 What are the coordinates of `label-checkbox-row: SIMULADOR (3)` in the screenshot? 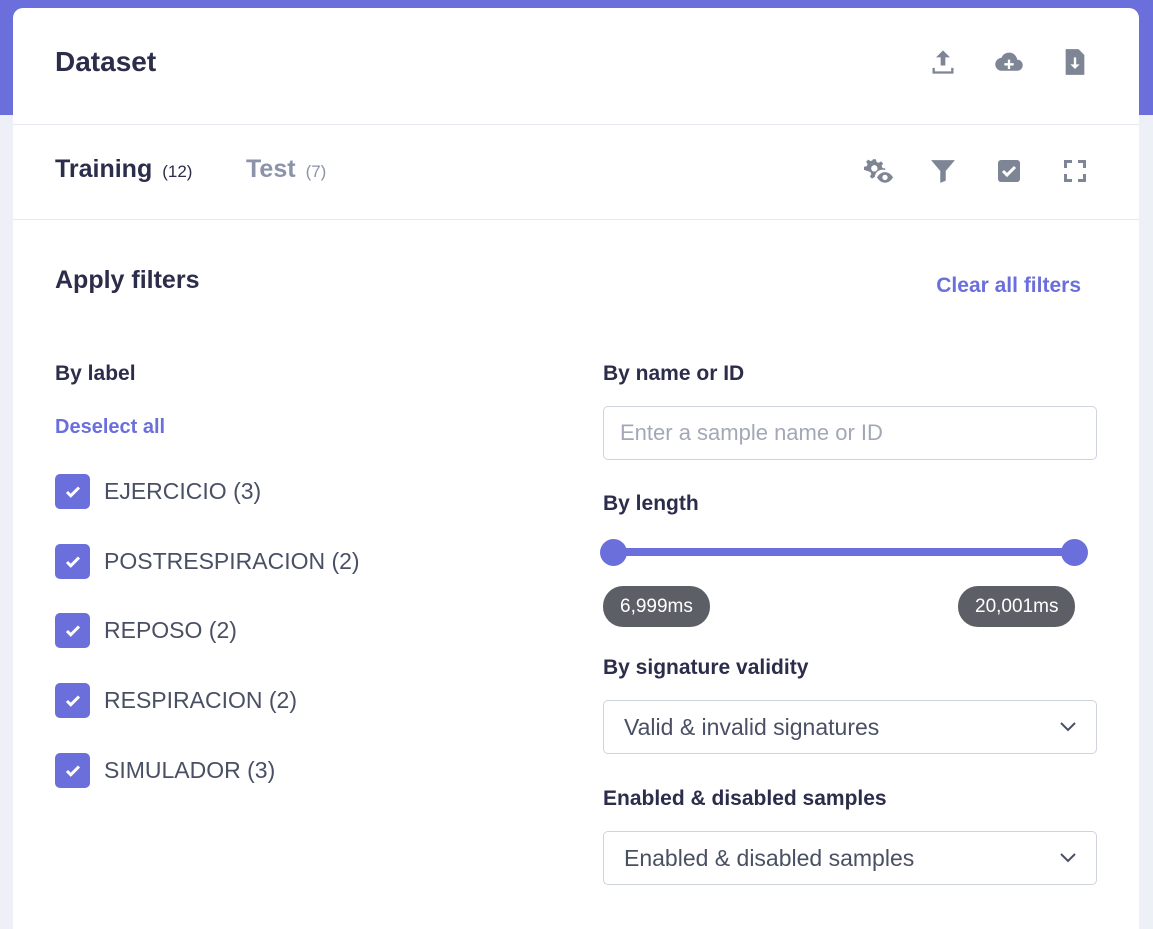 It's located at (165, 770).